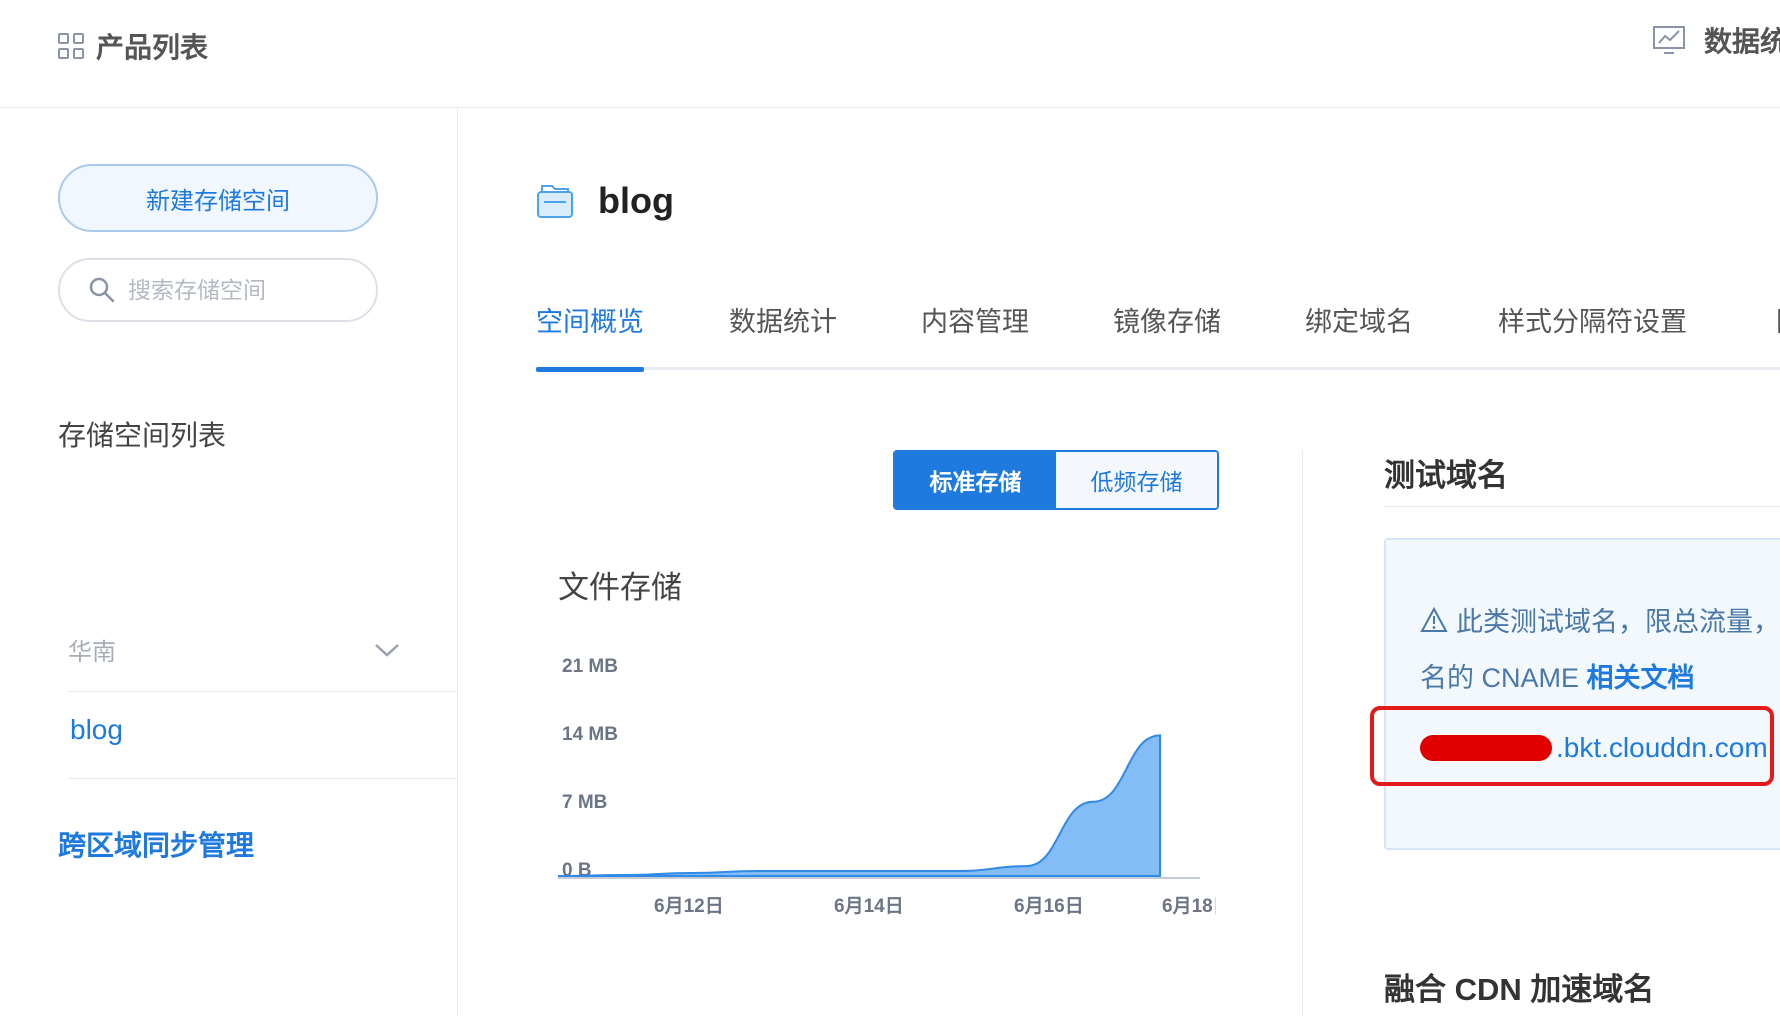 Image resolution: width=1780 pixels, height=1016 pixels. What do you see at coordinates (1359, 335) in the screenshot?
I see `tab-bind-domain: 绑定域名` at bounding box center [1359, 335].